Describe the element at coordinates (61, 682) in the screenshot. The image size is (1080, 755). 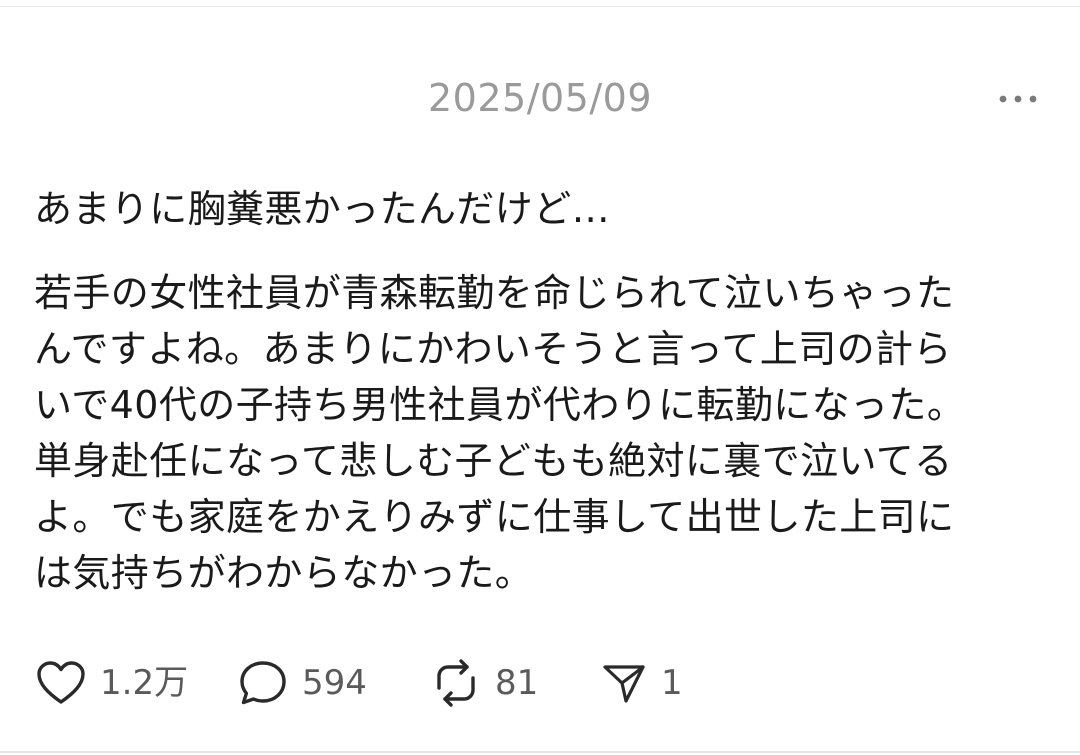
I see `heart-icon` at that location.